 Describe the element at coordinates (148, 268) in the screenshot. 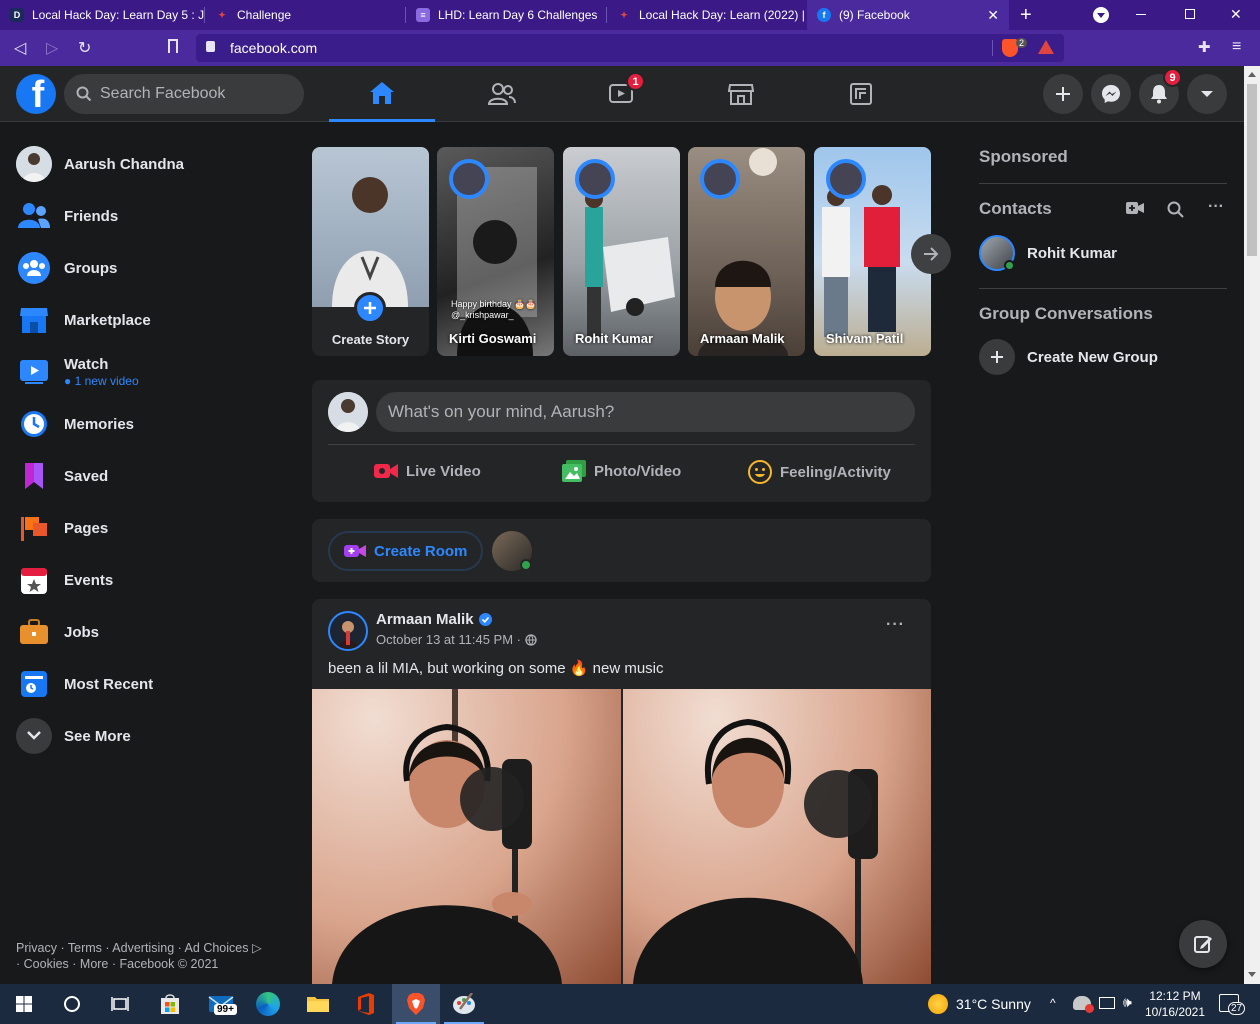

I see `sidebar-item-groups: Groups` at that location.